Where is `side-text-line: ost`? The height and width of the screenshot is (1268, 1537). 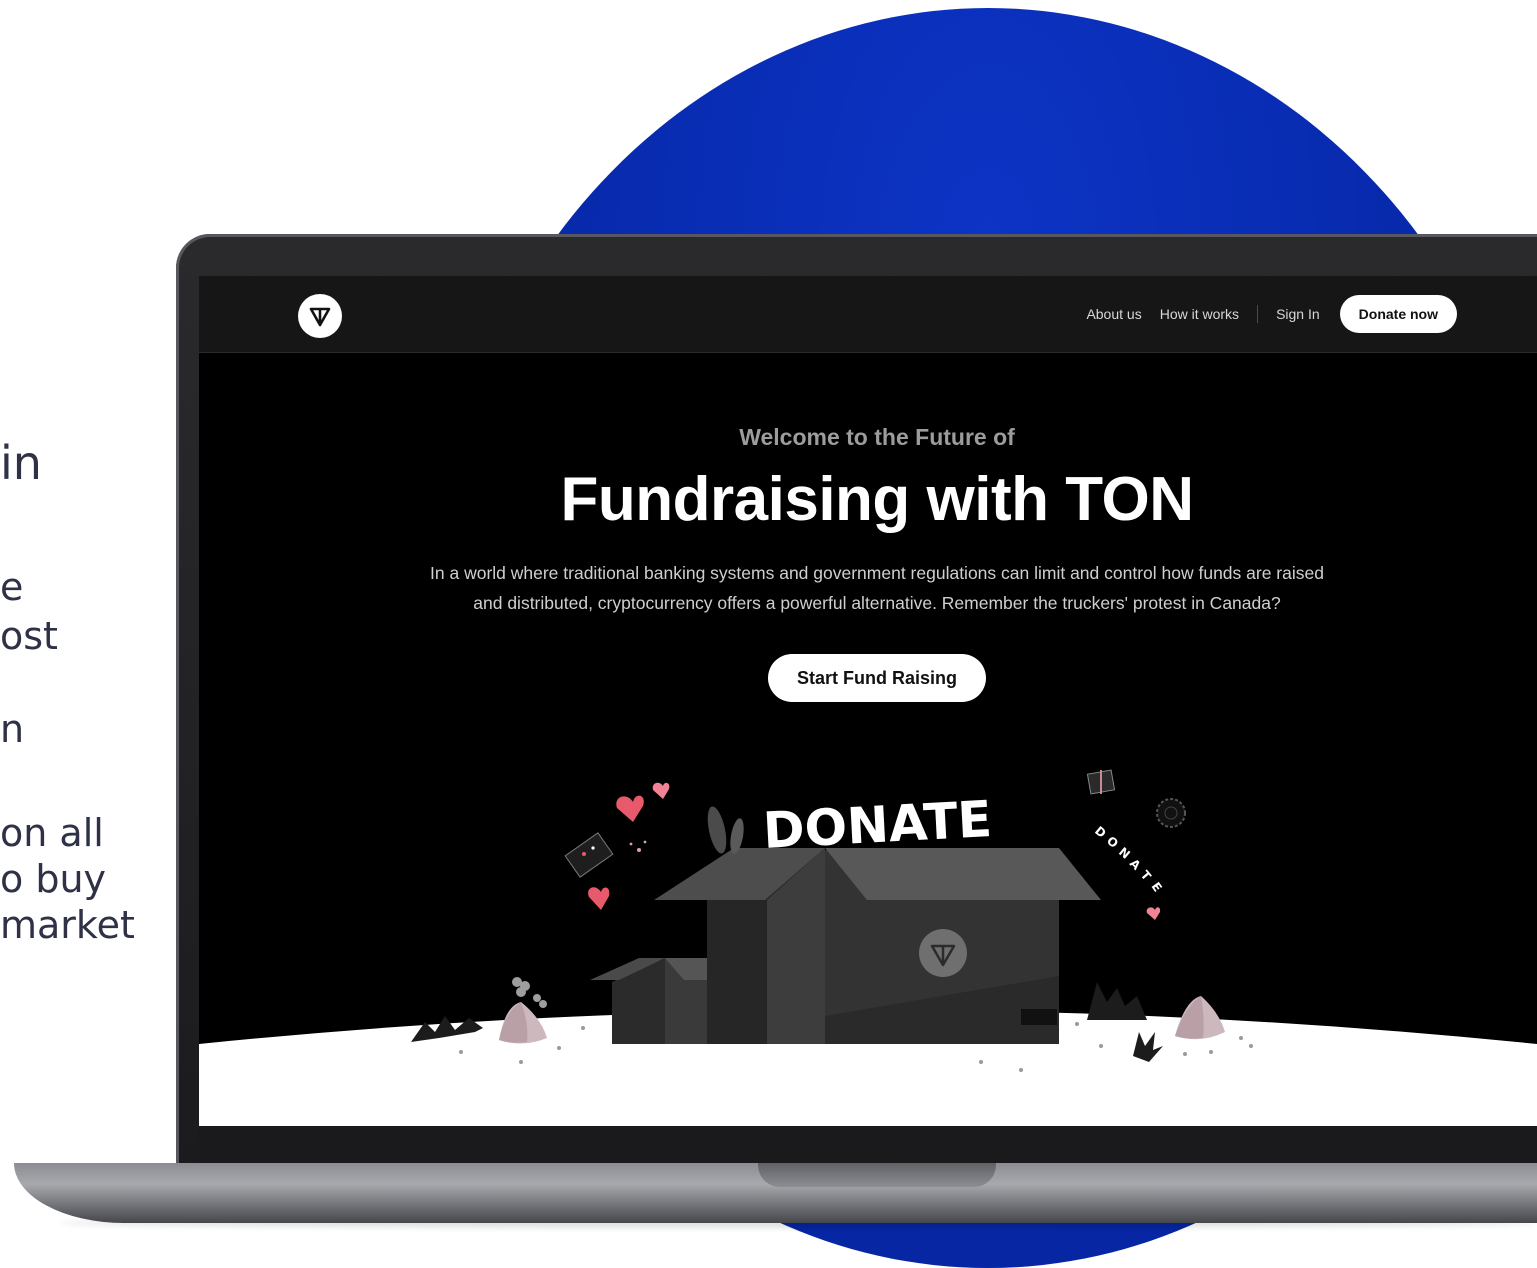 side-text-line: ost is located at coordinates (29, 636).